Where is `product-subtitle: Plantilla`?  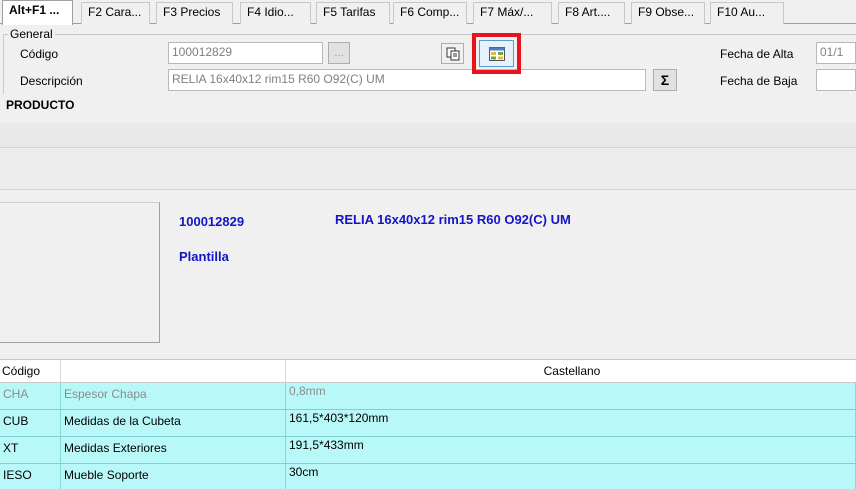 product-subtitle: Plantilla is located at coordinates (204, 256).